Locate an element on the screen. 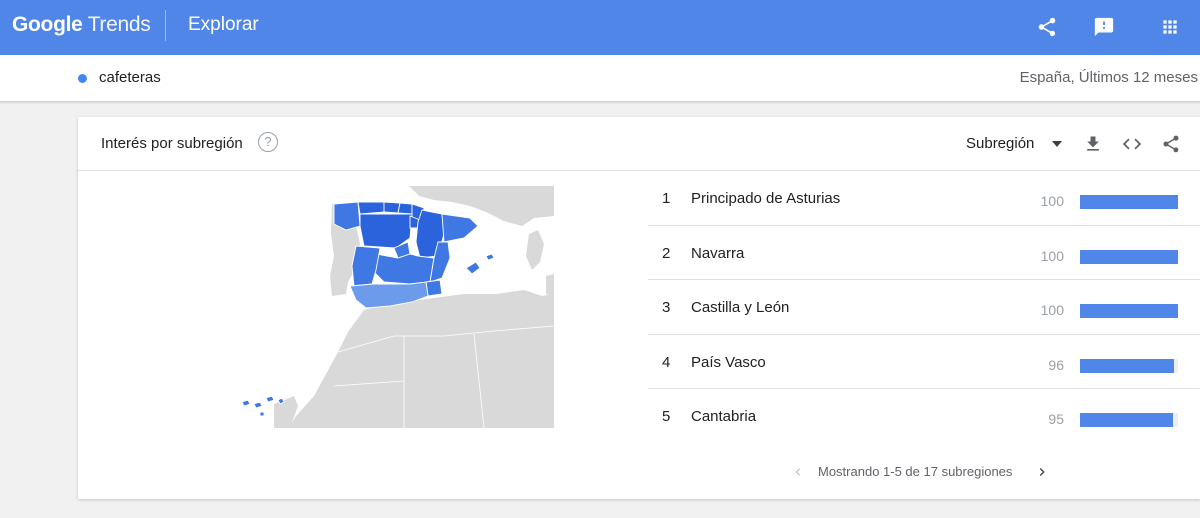  map-region-murcia is located at coordinates (434, 288).